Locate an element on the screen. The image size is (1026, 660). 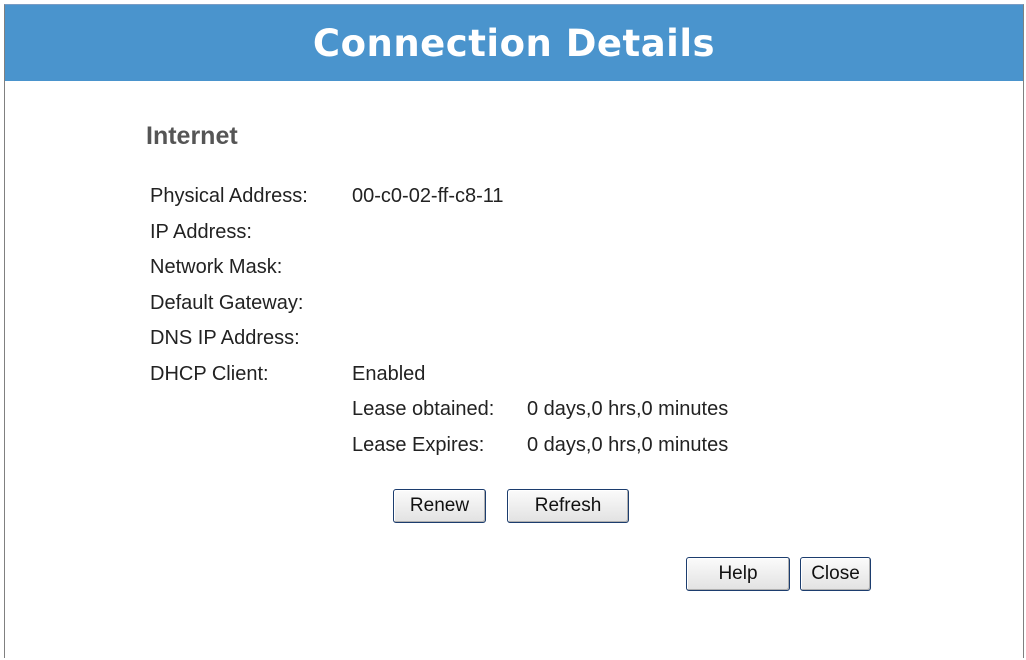
header-bar: Connection Details is located at coordinates (514, 43).